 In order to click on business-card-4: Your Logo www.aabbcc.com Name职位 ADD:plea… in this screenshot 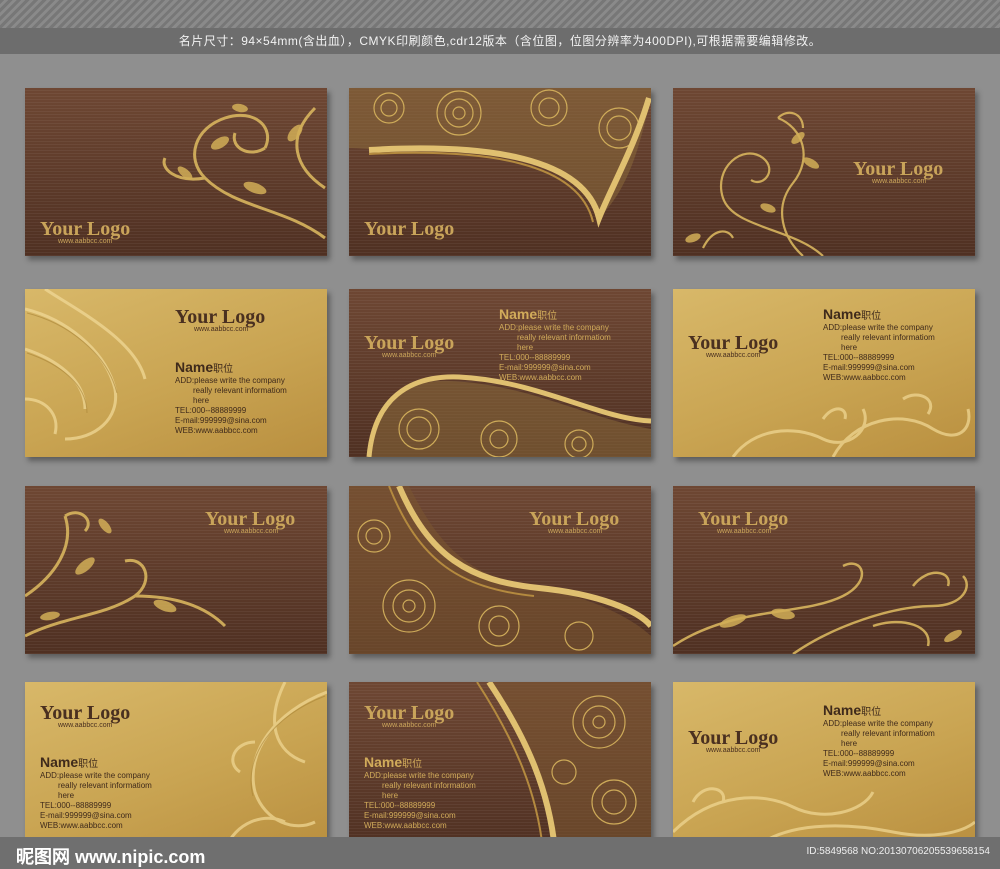, I will do `click(176, 373)`.